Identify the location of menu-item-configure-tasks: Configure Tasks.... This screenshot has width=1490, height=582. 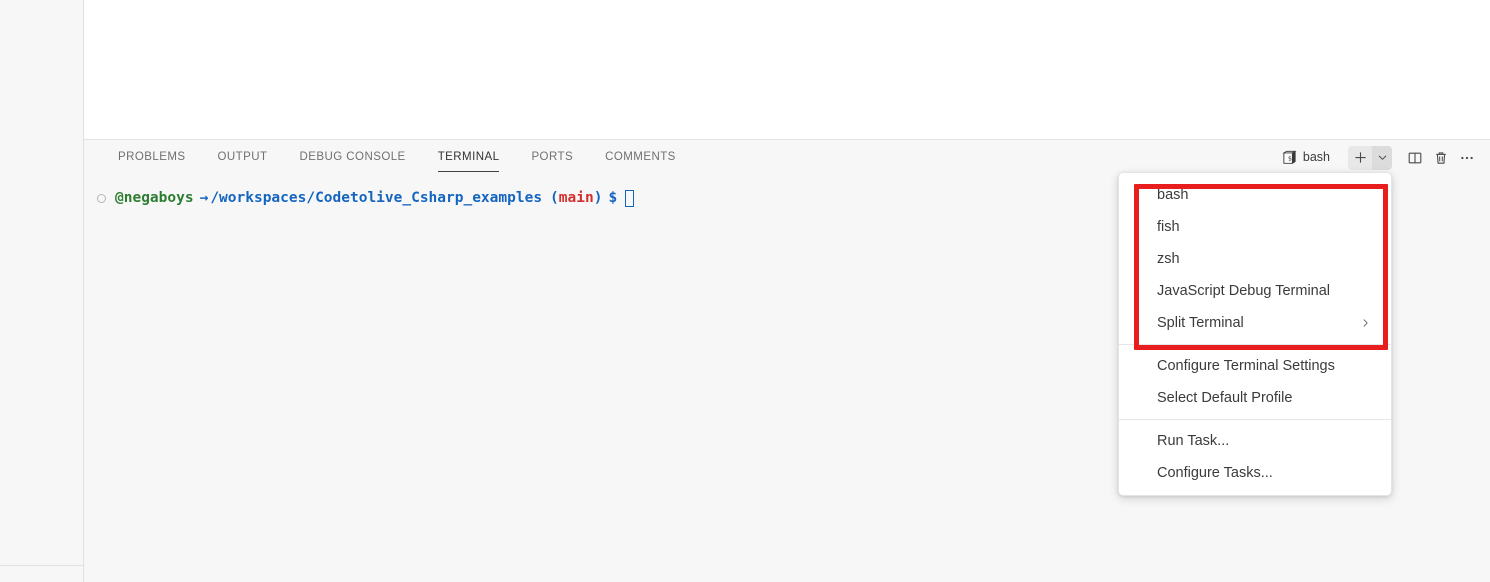
(1255, 473).